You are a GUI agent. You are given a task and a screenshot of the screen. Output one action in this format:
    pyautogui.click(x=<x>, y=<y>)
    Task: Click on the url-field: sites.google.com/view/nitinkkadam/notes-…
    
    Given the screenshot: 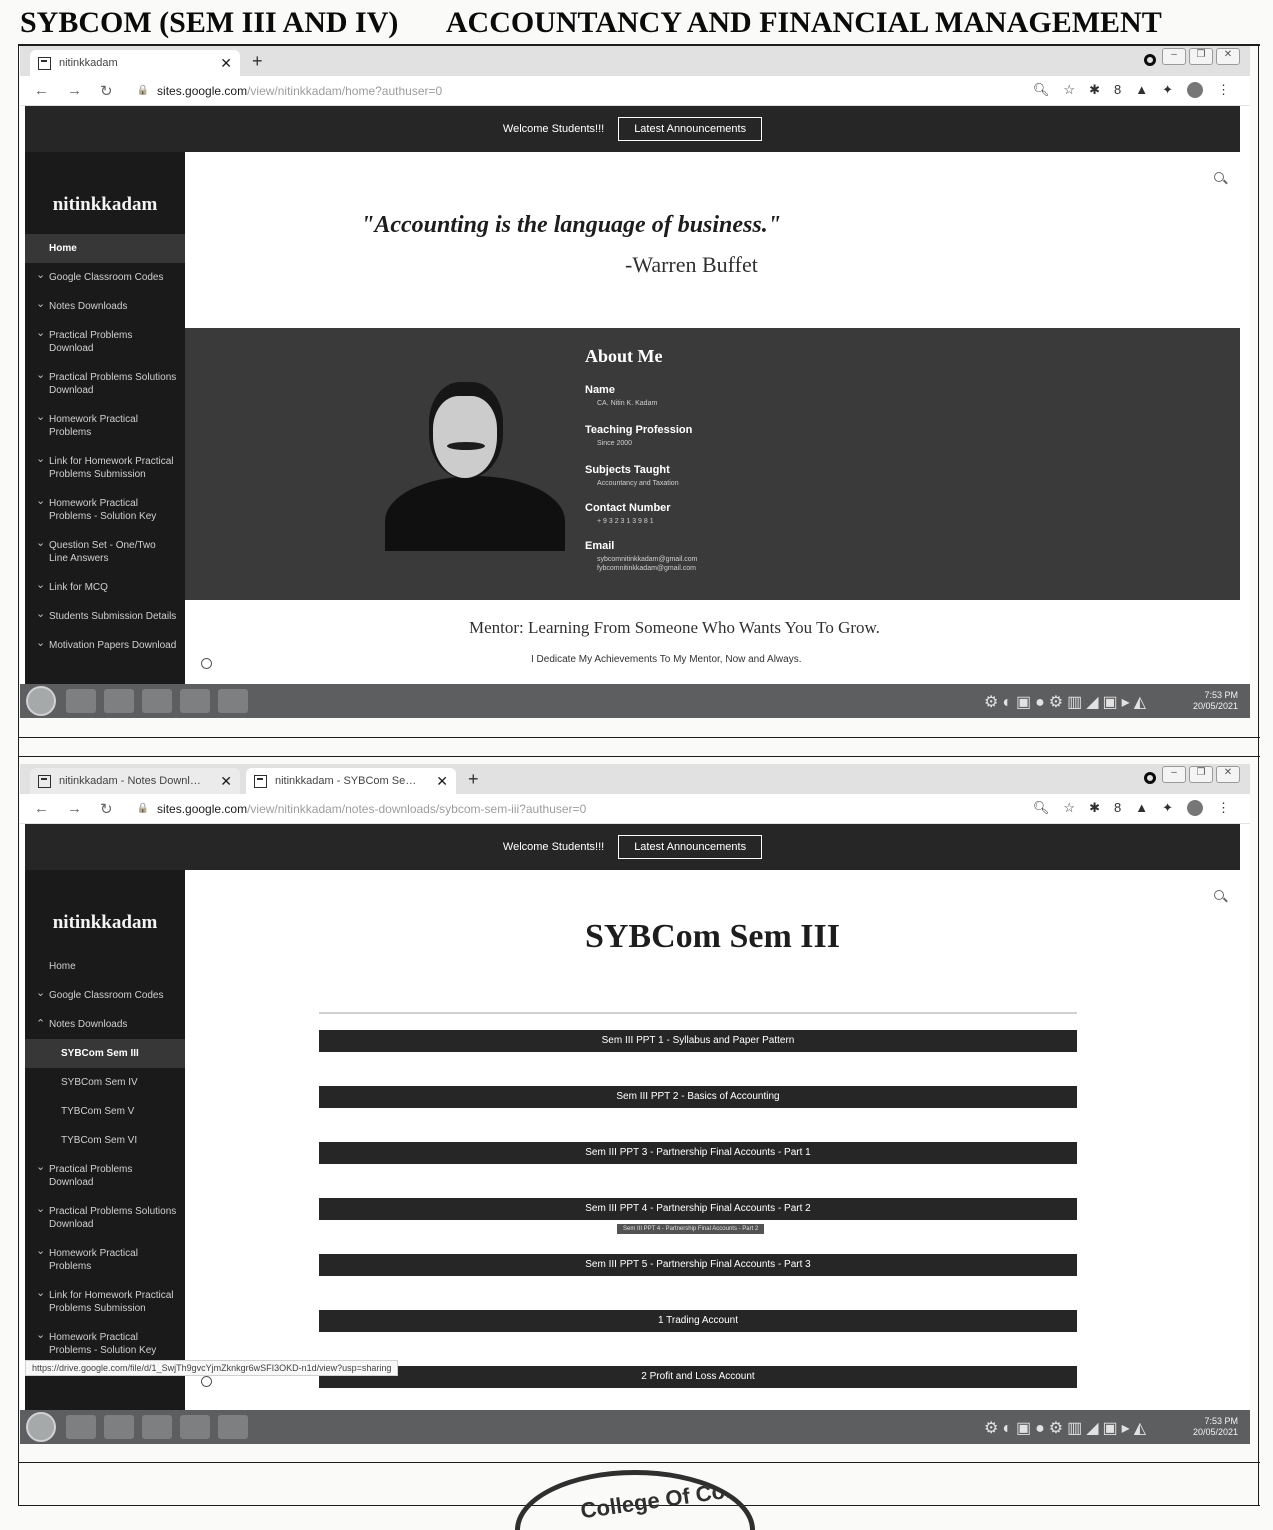 What is the action you would take?
    pyautogui.click(x=371, y=809)
    